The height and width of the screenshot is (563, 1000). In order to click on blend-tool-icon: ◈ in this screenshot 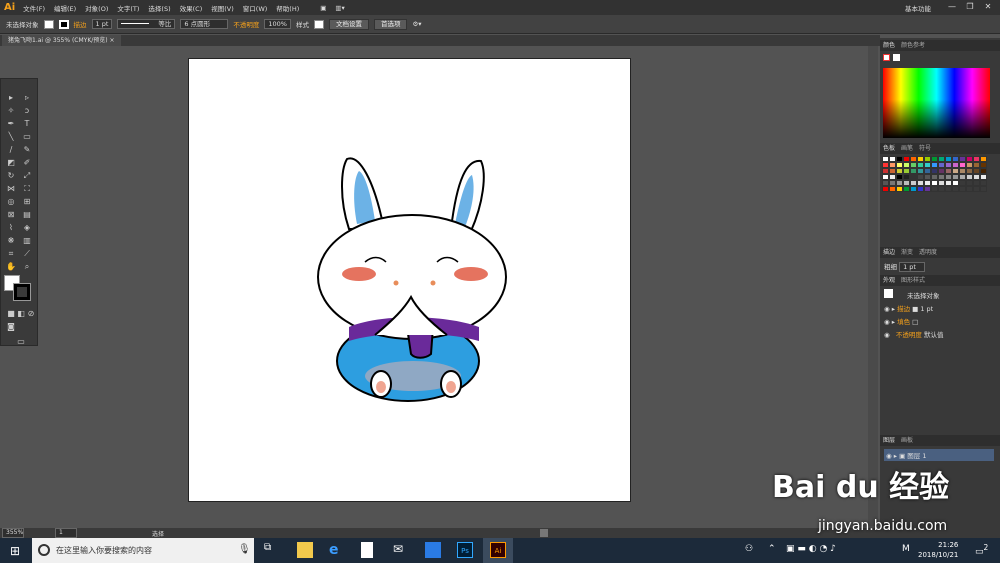, I will do `click(27, 228)`.